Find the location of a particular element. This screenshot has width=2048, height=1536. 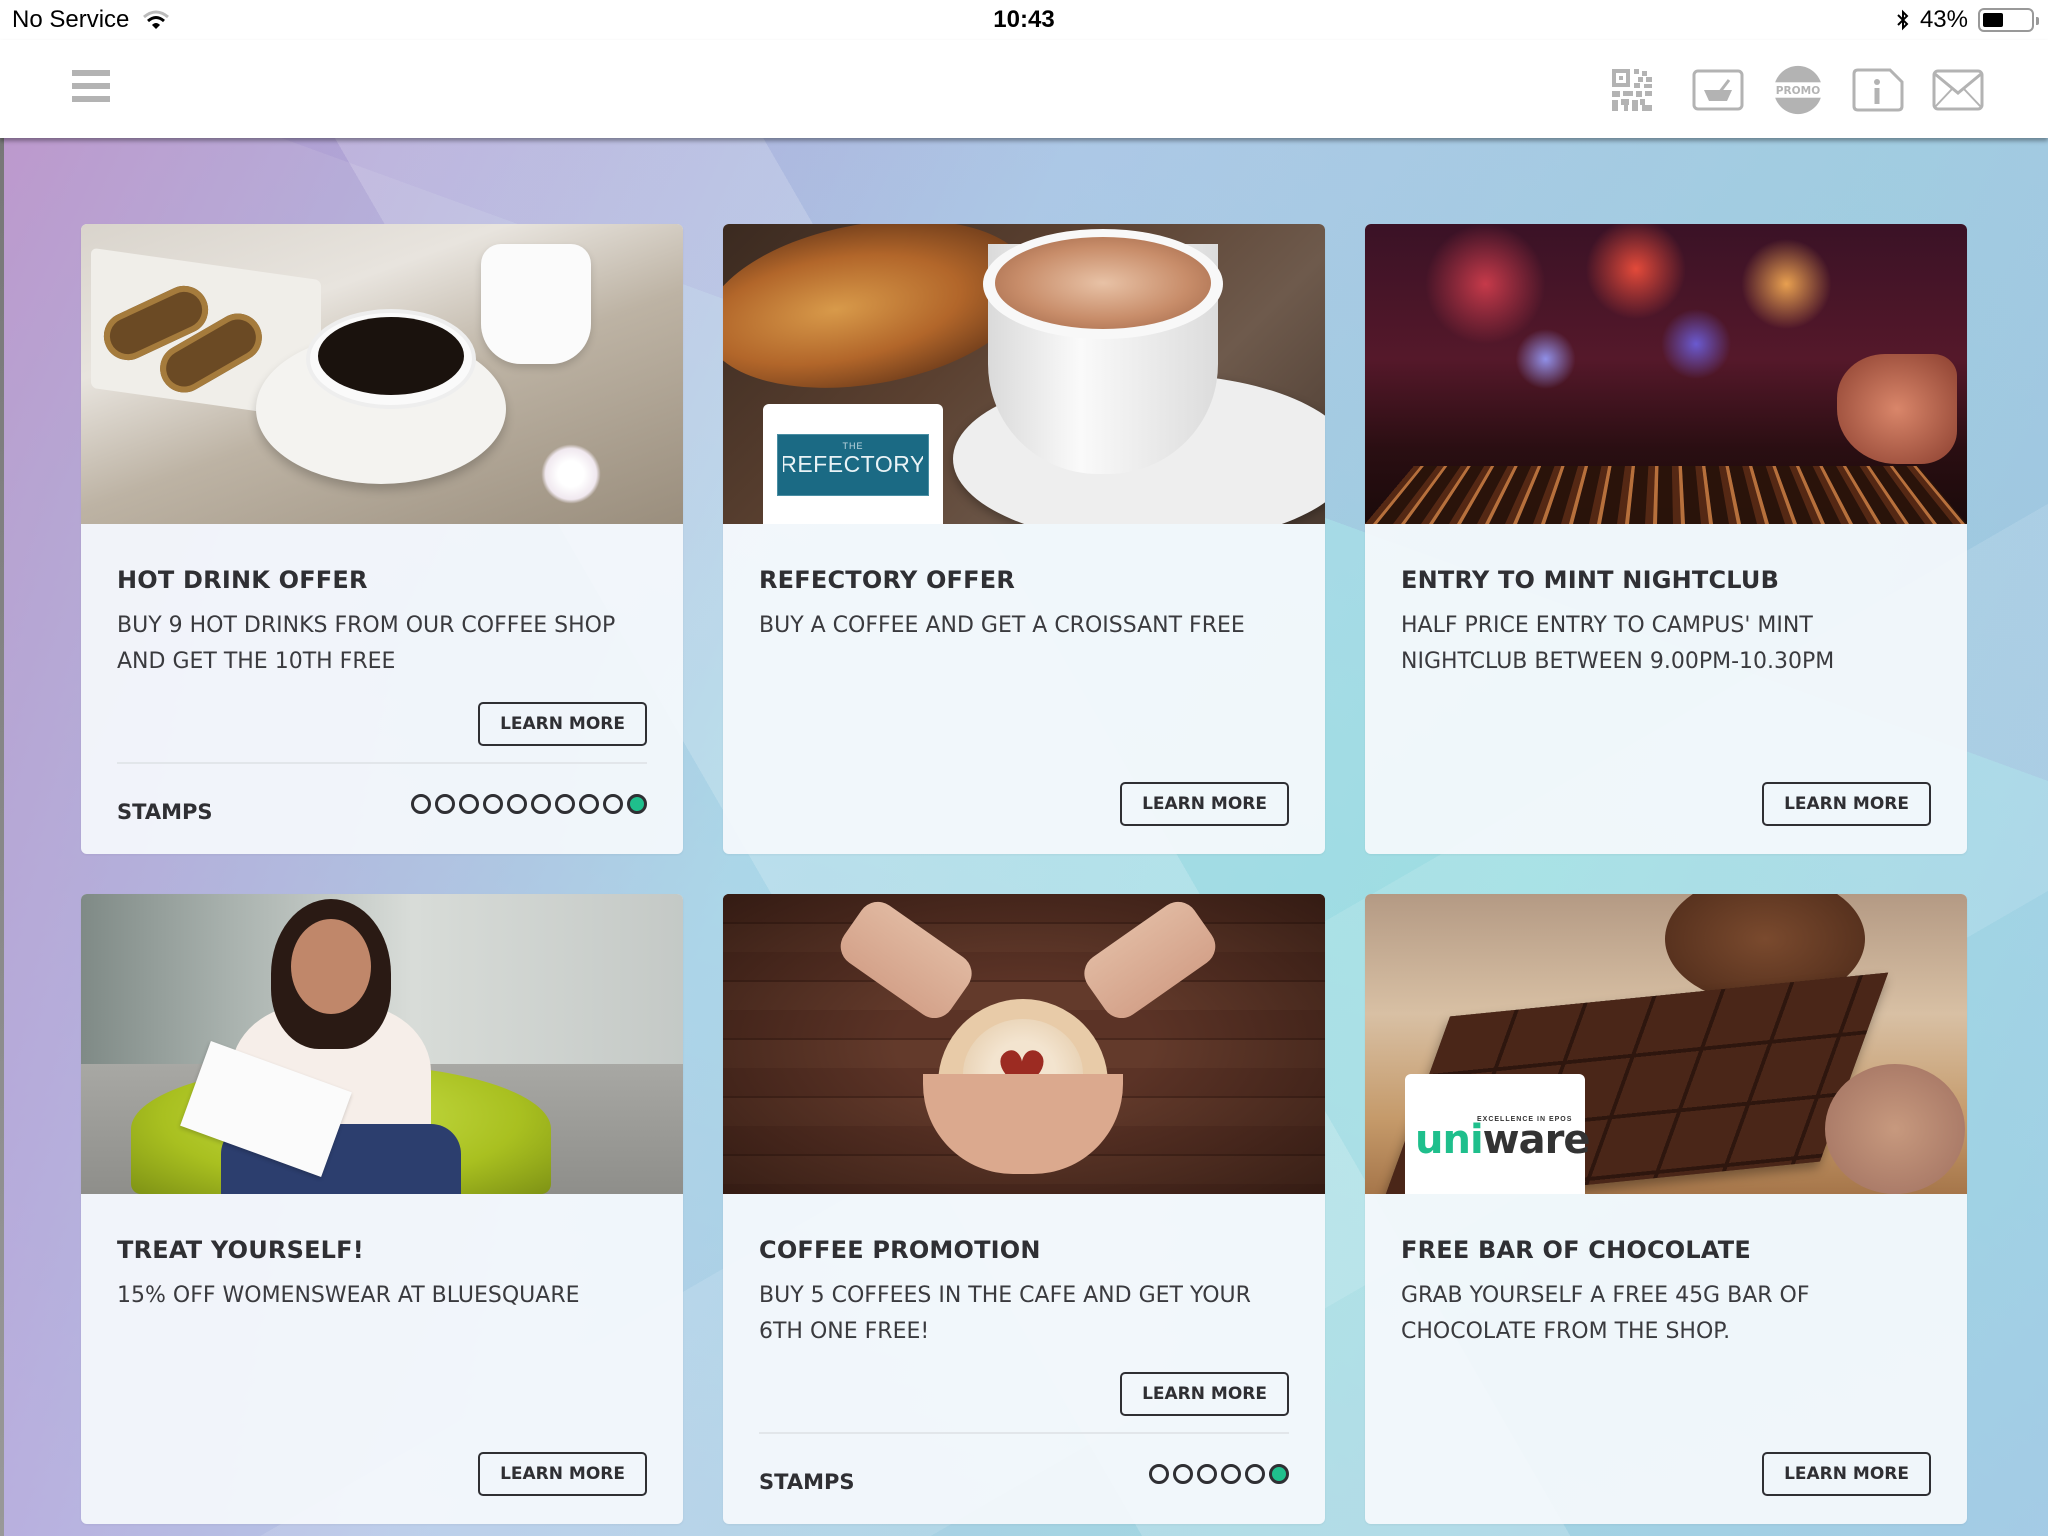

mail-icon is located at coordinates (1958, 90).